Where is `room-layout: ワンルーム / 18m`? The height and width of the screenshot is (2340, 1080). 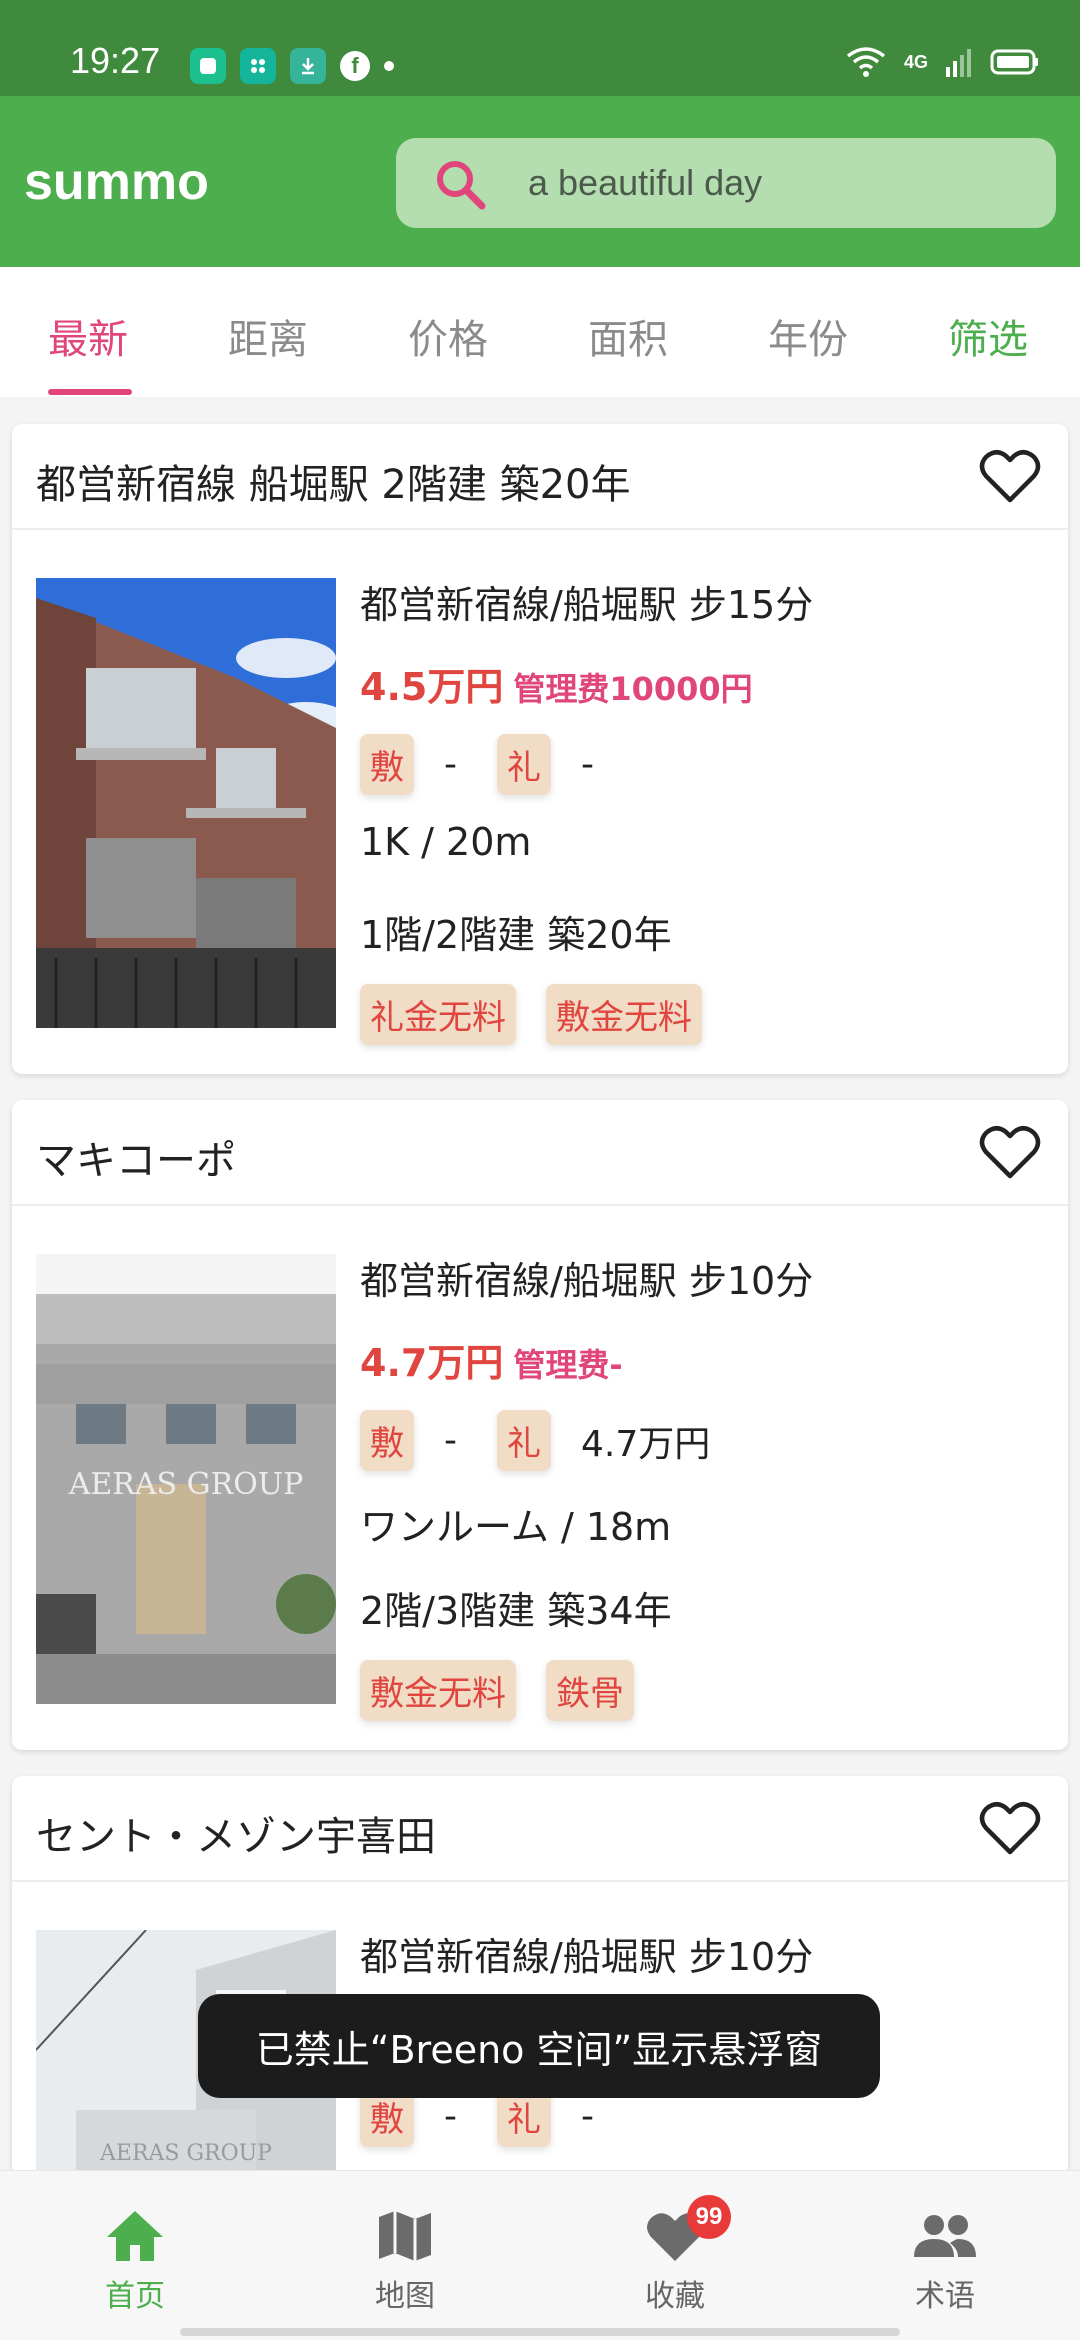
room-layout: ワンルーム / 18m is located at coordinates (516, 1527).